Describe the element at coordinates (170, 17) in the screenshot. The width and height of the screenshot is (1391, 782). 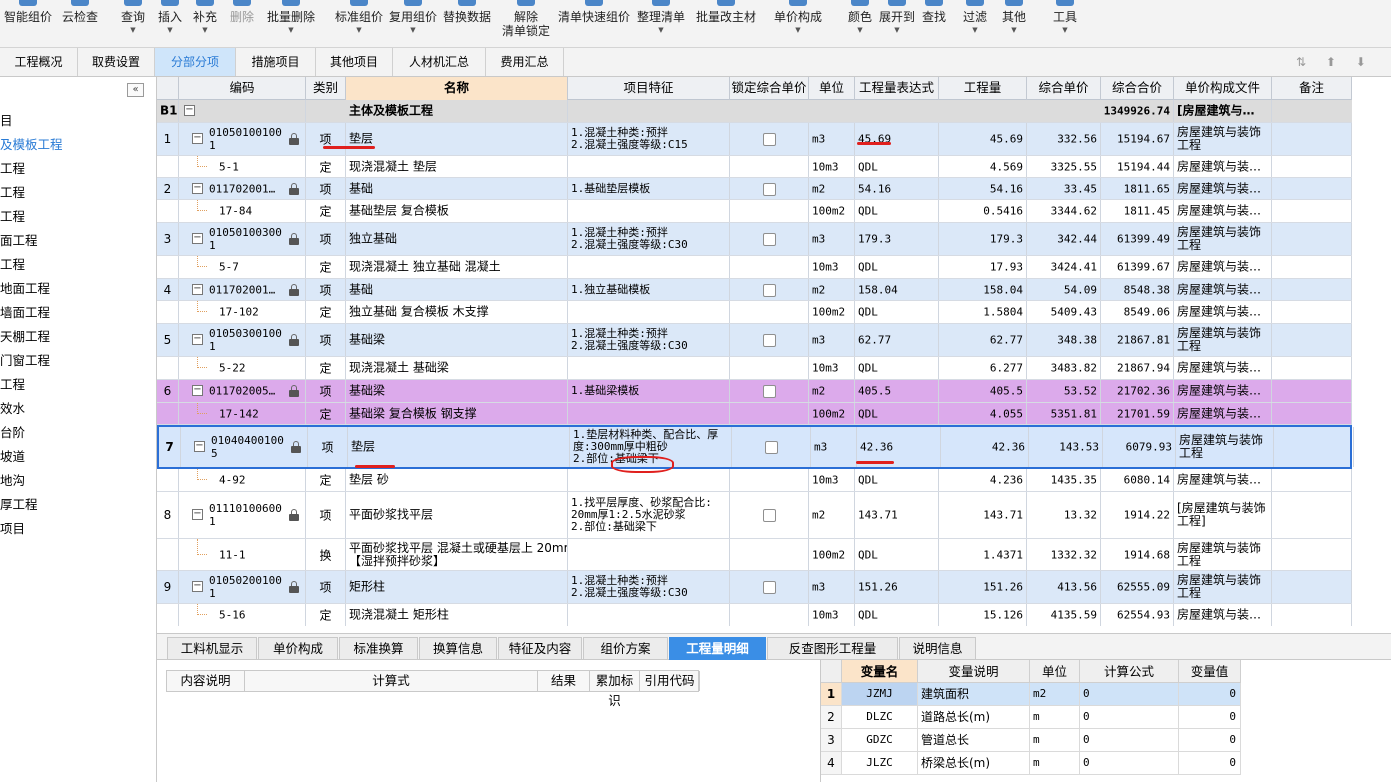
I see `toolbar-button-3: 插入 ▼` at that location.